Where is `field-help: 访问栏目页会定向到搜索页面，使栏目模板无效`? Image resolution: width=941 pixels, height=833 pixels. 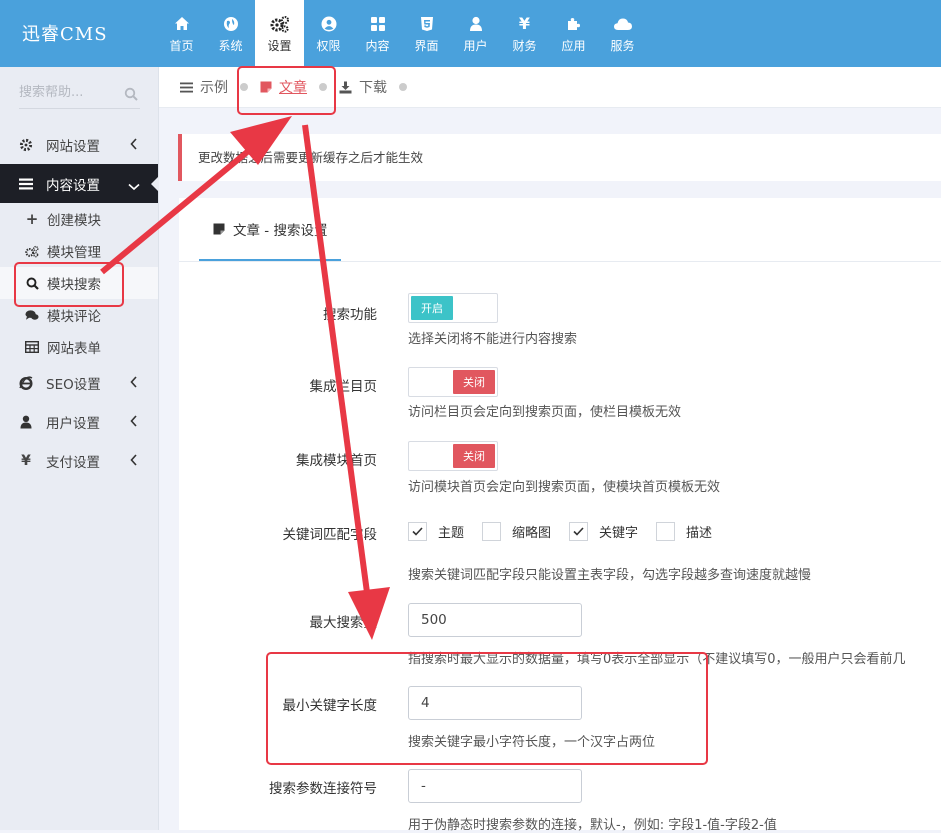
field-help: 访问栏目页会定向到搜索页面，使栏目模板无效 is located at coordinates (545, 412).